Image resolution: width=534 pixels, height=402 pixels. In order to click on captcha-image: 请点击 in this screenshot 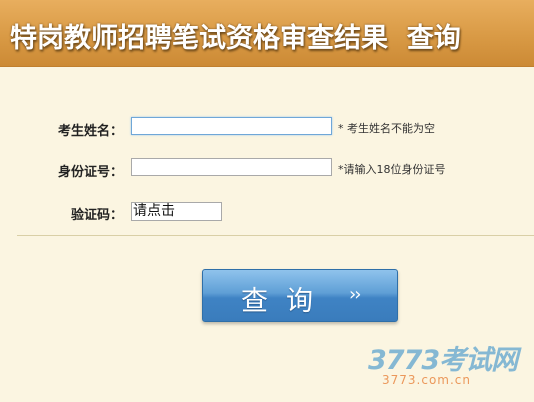, I will do `click(176, 211)`.